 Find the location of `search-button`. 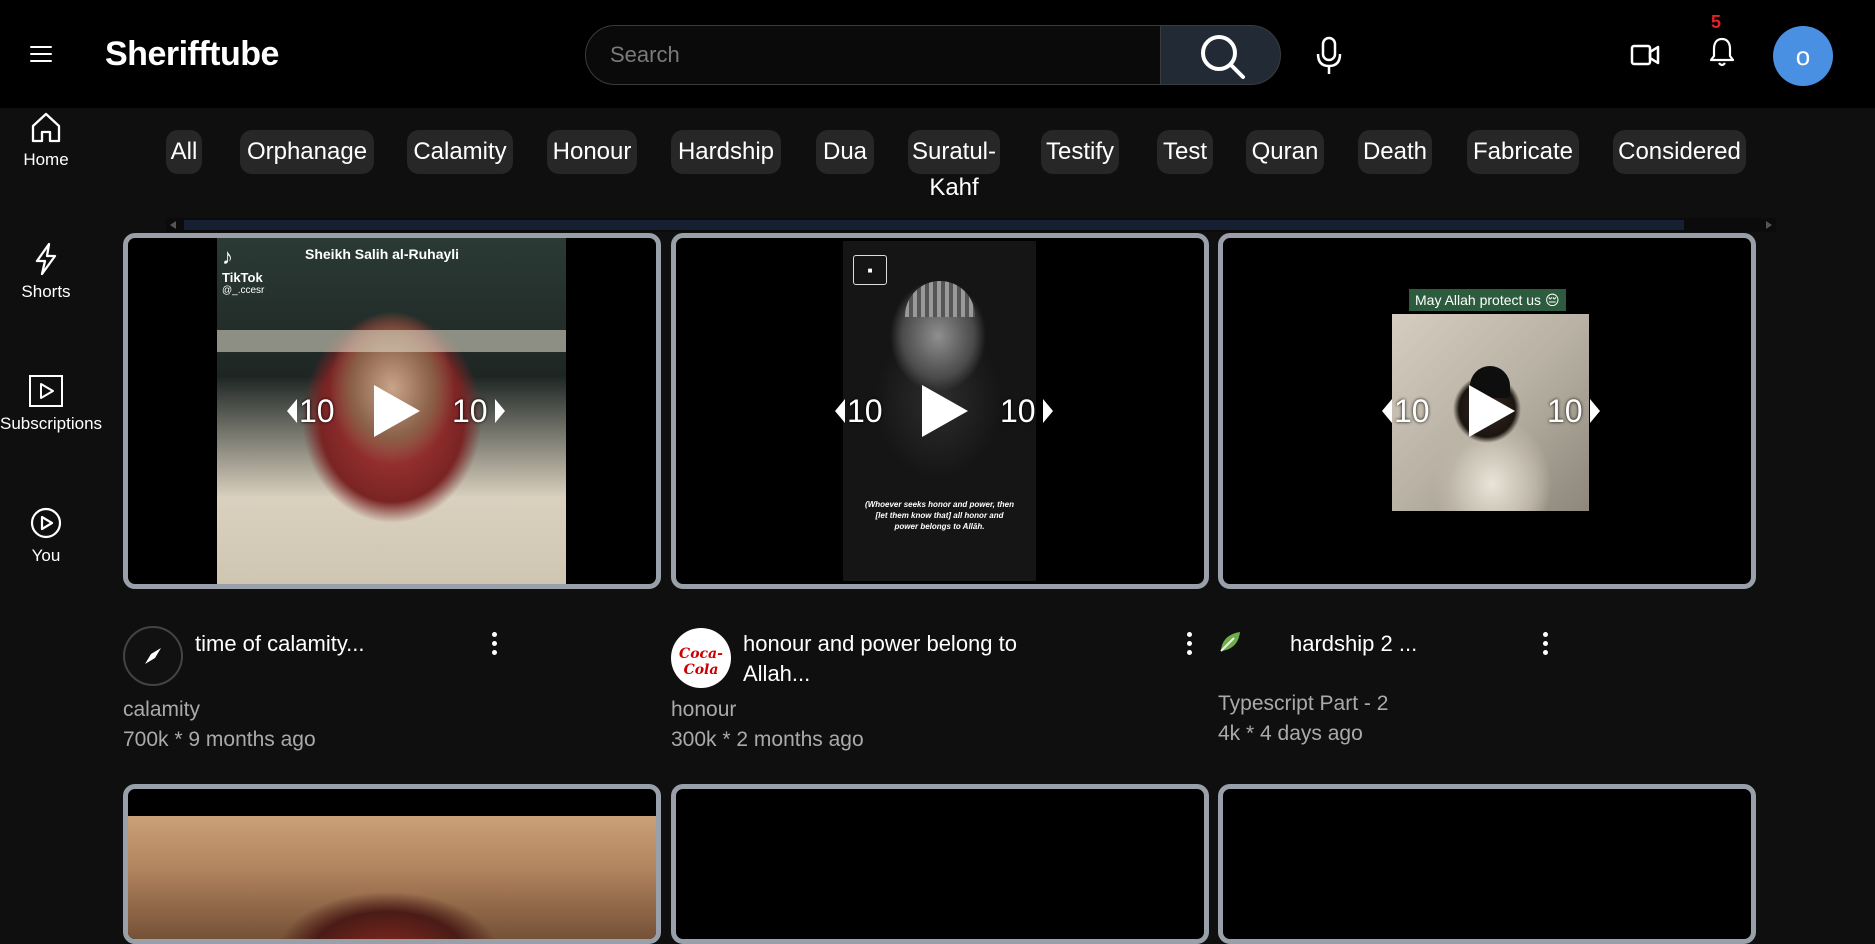

search-button is located at coordinates (1220, 55).